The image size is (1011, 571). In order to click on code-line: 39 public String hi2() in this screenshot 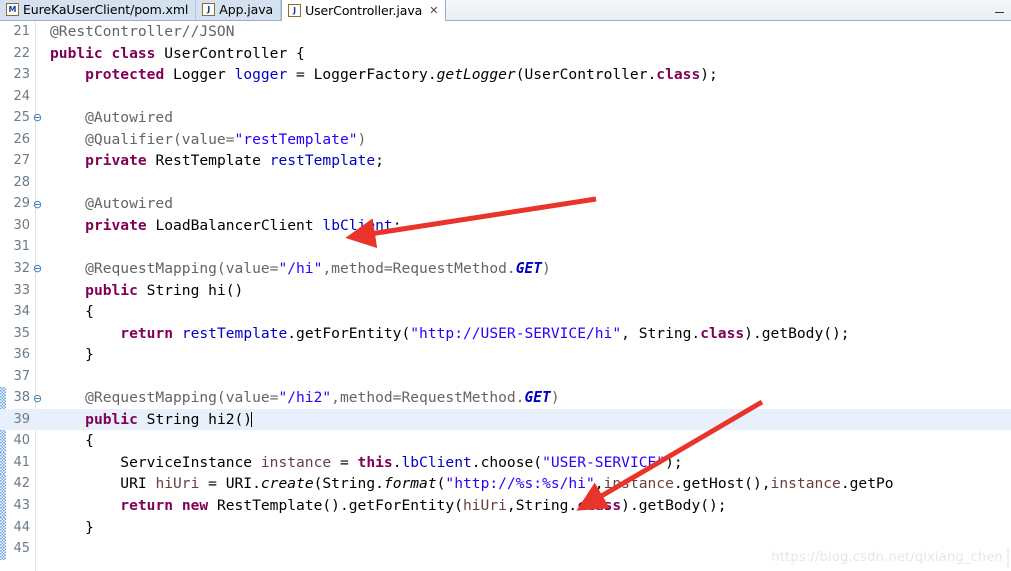, I will do `click(505, 419)`.